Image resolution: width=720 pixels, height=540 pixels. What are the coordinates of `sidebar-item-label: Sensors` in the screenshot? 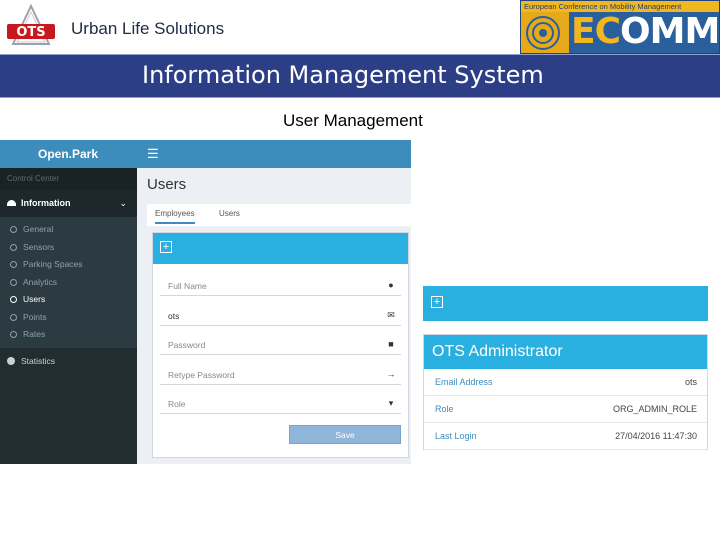 It's located at (39, 246).